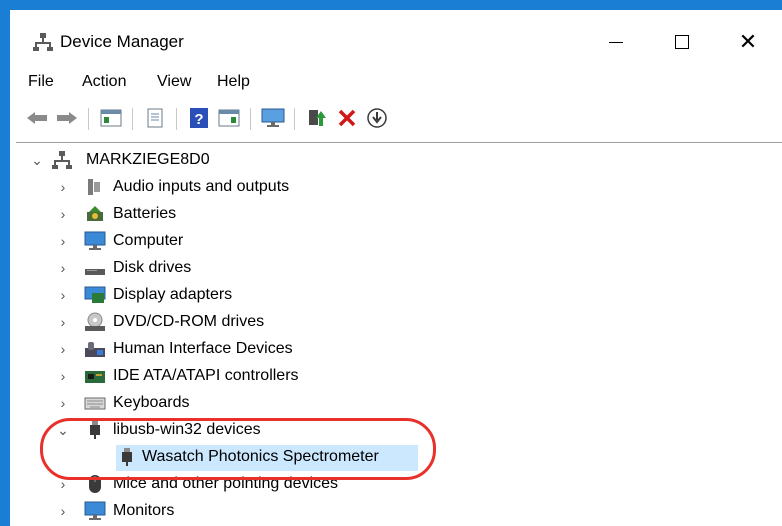 Image resolution: width=782 pixels, height=526 pixels. Describe the element at coordinates (203, 348) in the screenshot. I see `tree-item-label: Human Interface Devices` at that location.